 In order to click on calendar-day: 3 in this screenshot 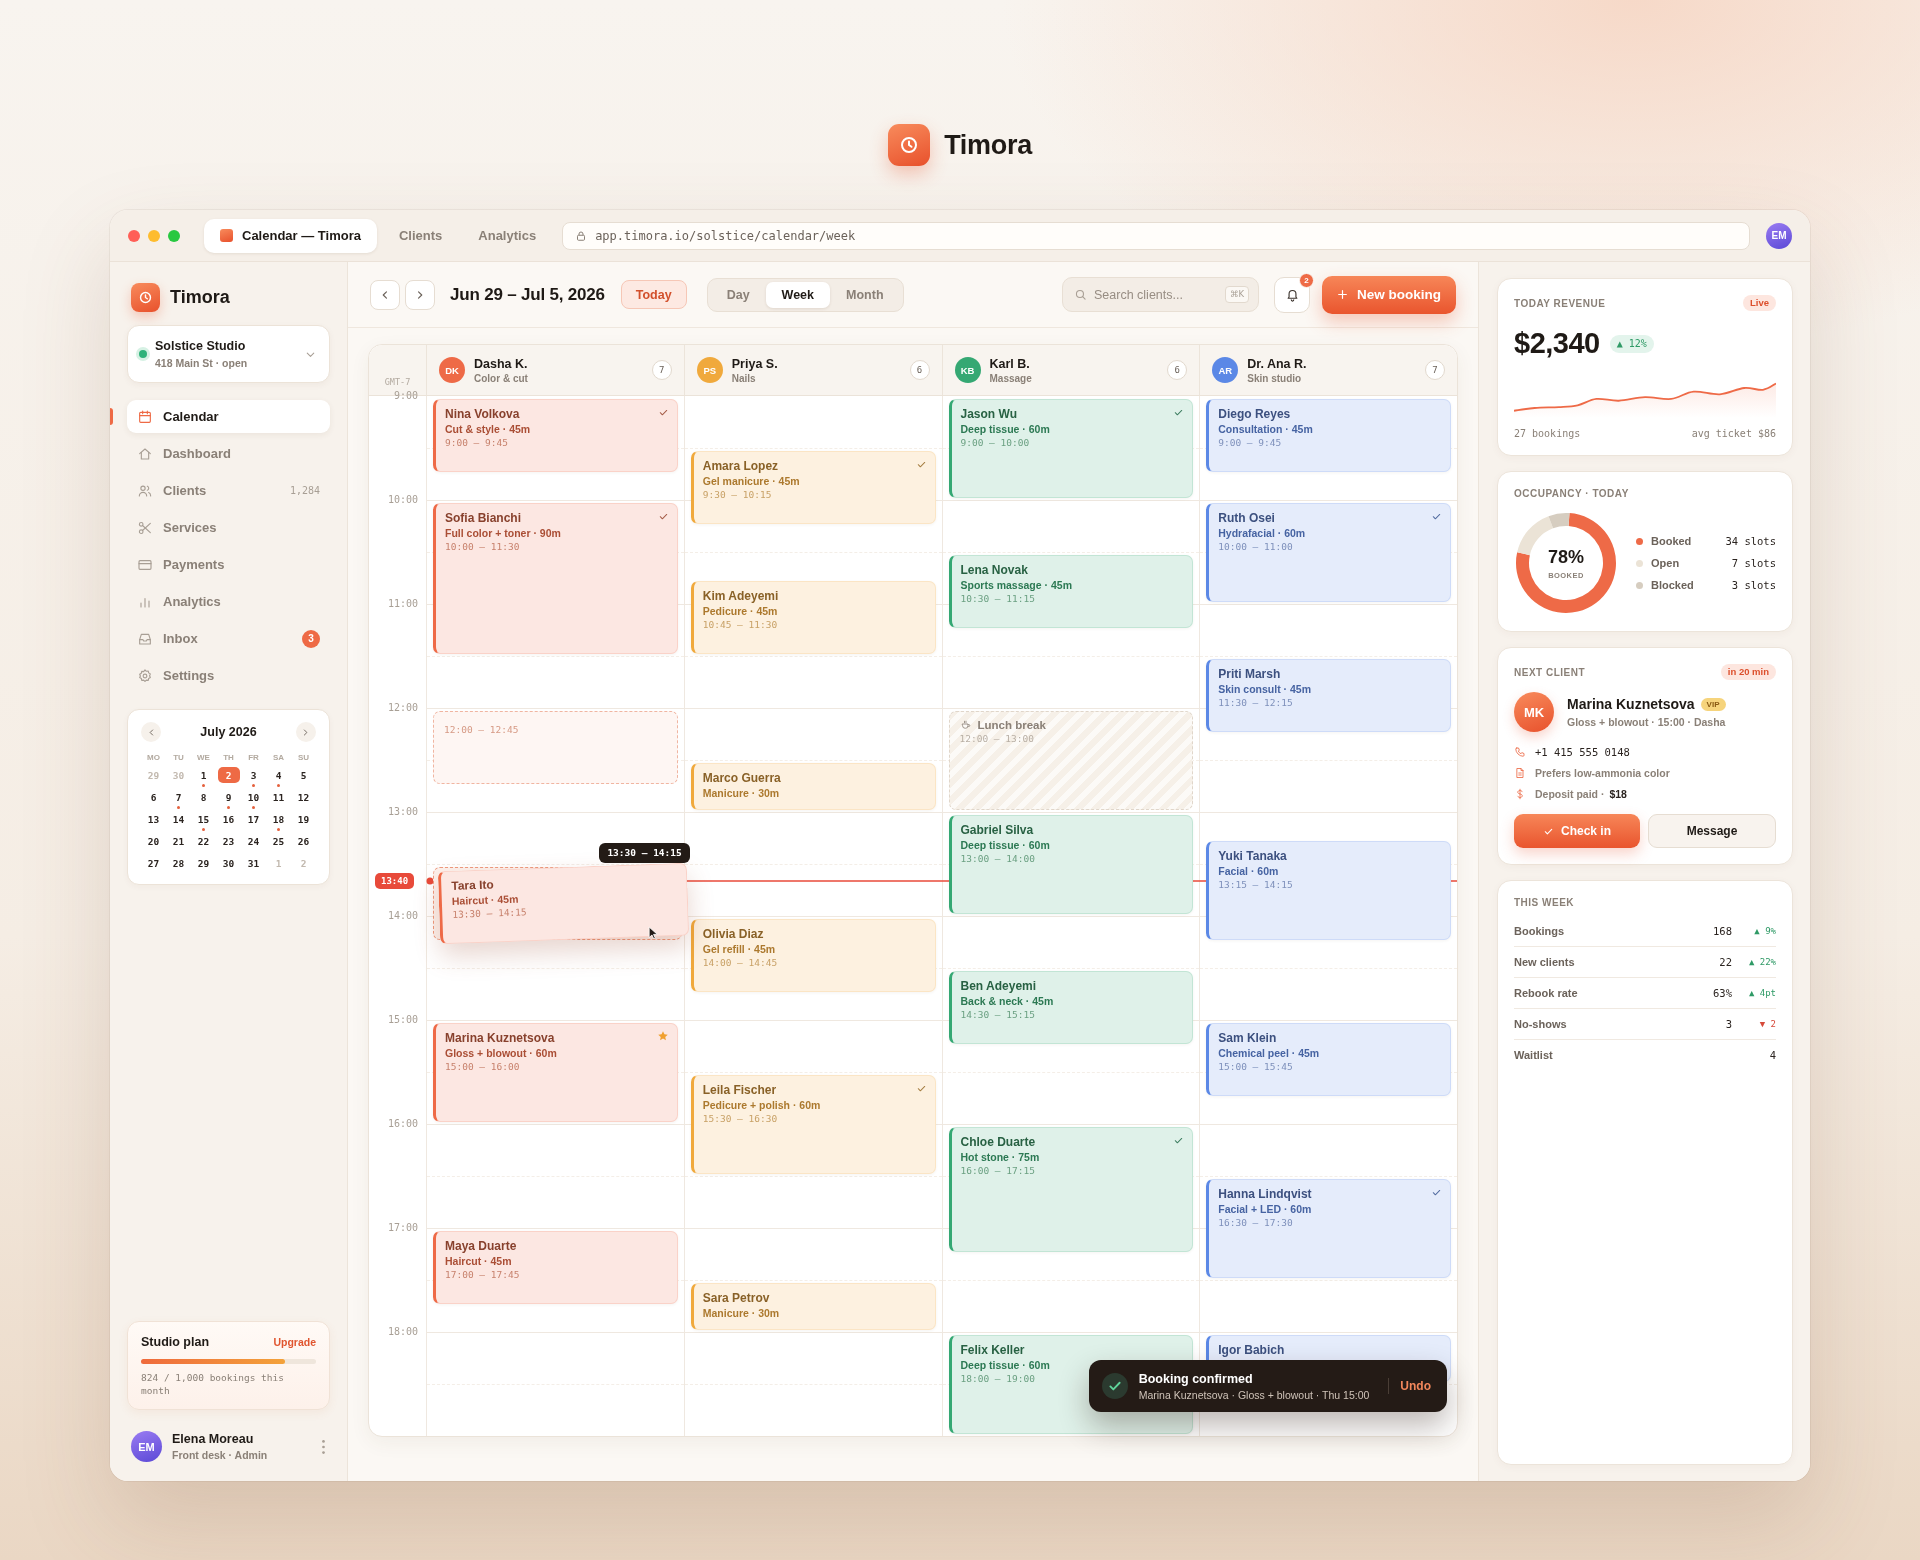, I will do `click(253, 777)`.